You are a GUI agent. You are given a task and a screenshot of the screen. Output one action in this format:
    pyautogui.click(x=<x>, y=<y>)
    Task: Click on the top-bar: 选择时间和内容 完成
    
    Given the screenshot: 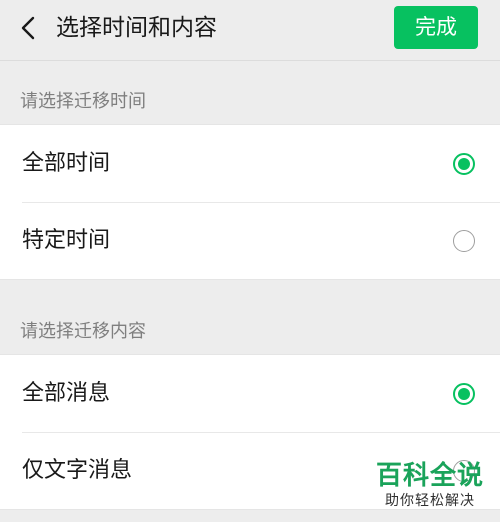 What is the action you would take?
    pyautogui.click(x=250, y=30)
    